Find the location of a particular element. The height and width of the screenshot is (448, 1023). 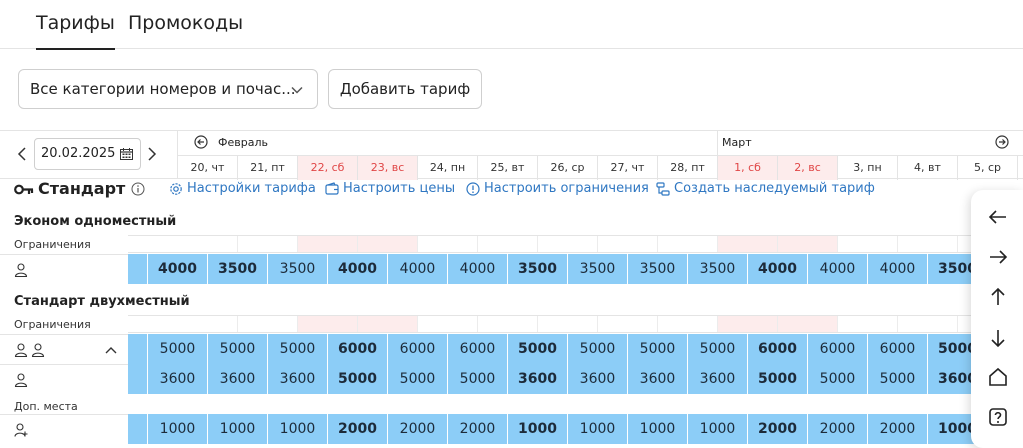

chevron-up-icon is located at coordinates (111, 350).